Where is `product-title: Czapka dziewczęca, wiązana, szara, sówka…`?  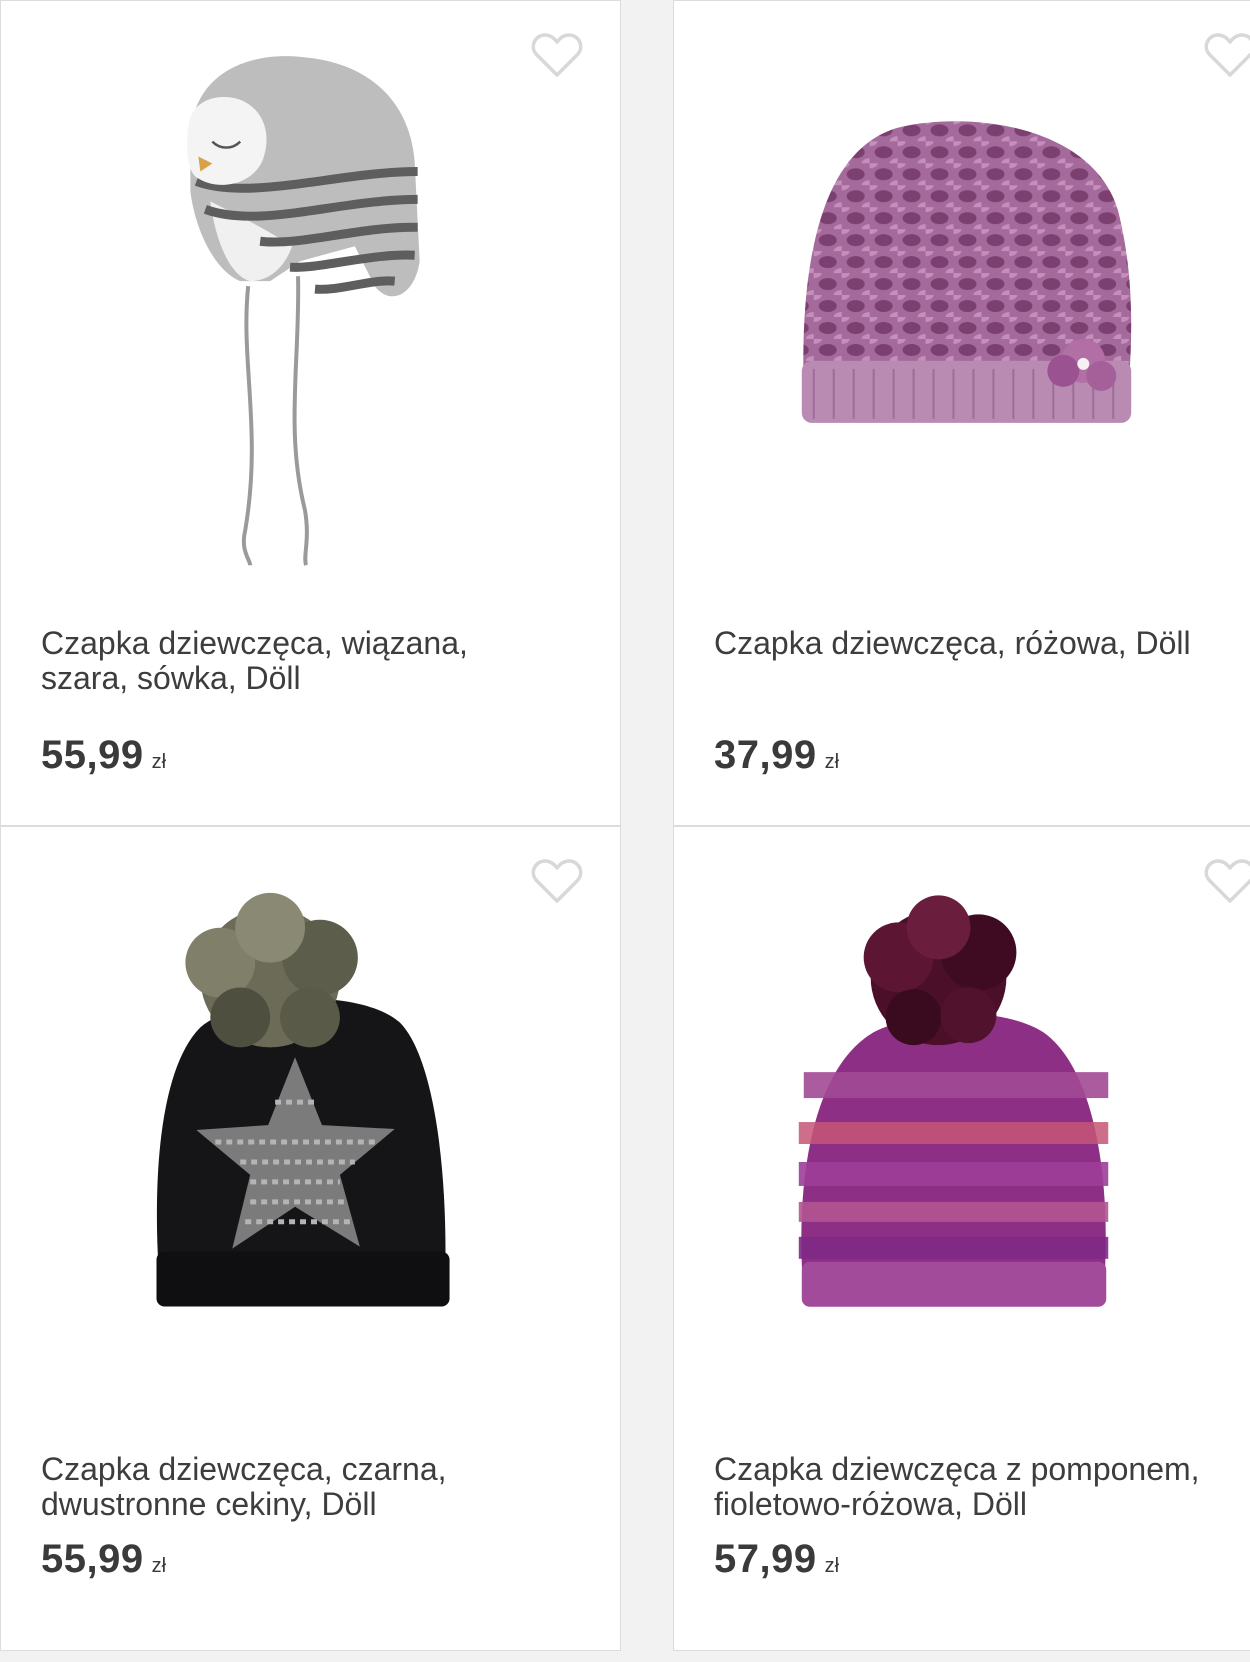
product-title: Czapka dziewczęca, wiązana, szara, sówka… is located at coordinates (301, 661).